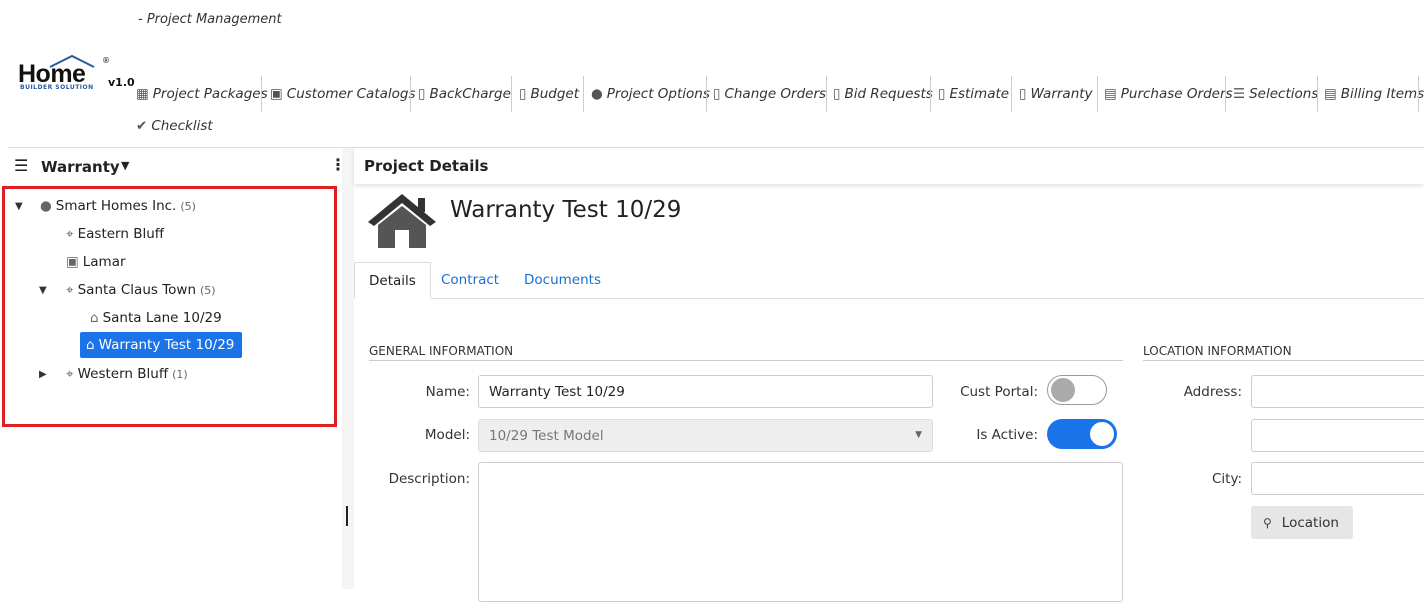  Describe the element at coordinates (1056, 94) in the screenshot. I see `menu-item-warranty: ▯ Warranty` at that location.